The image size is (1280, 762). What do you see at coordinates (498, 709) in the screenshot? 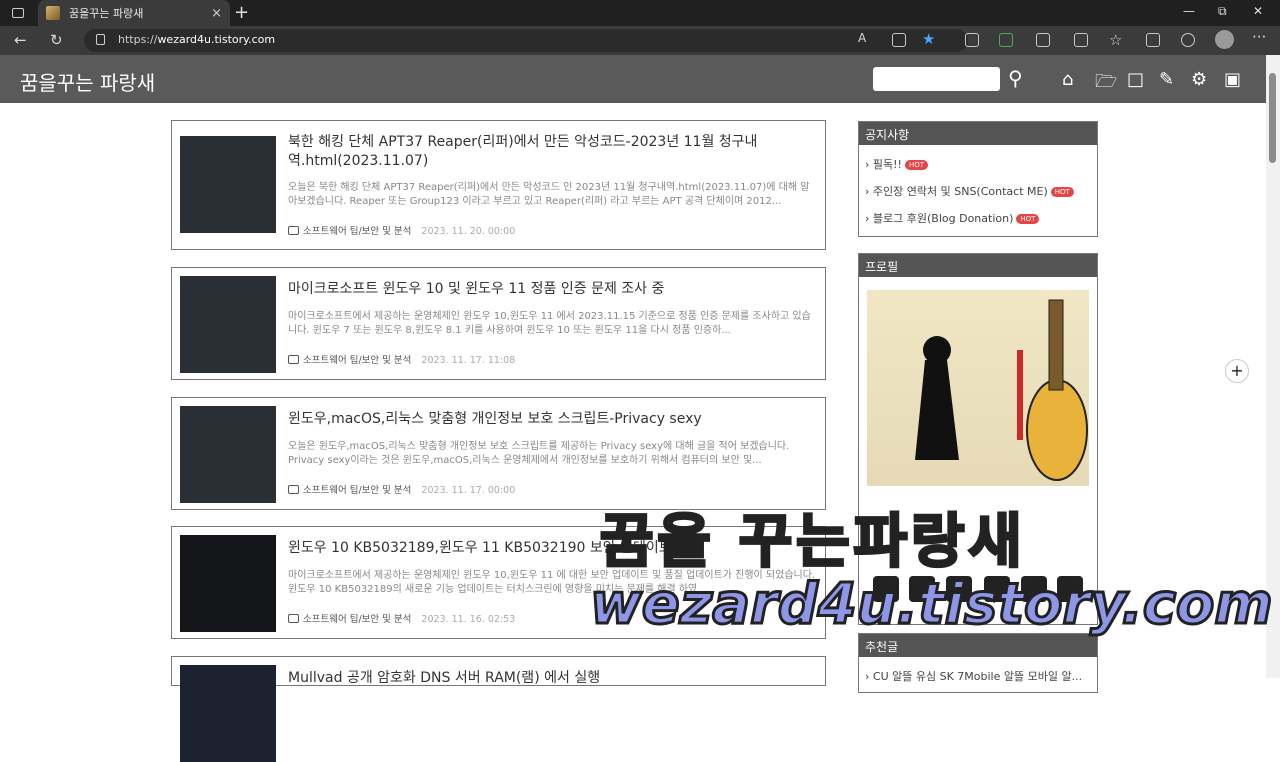
I see `post-card: Mullvad 공개 암호화 DNS 서버 RAM(램) 에서 실행` at bounding box center [498, 709].